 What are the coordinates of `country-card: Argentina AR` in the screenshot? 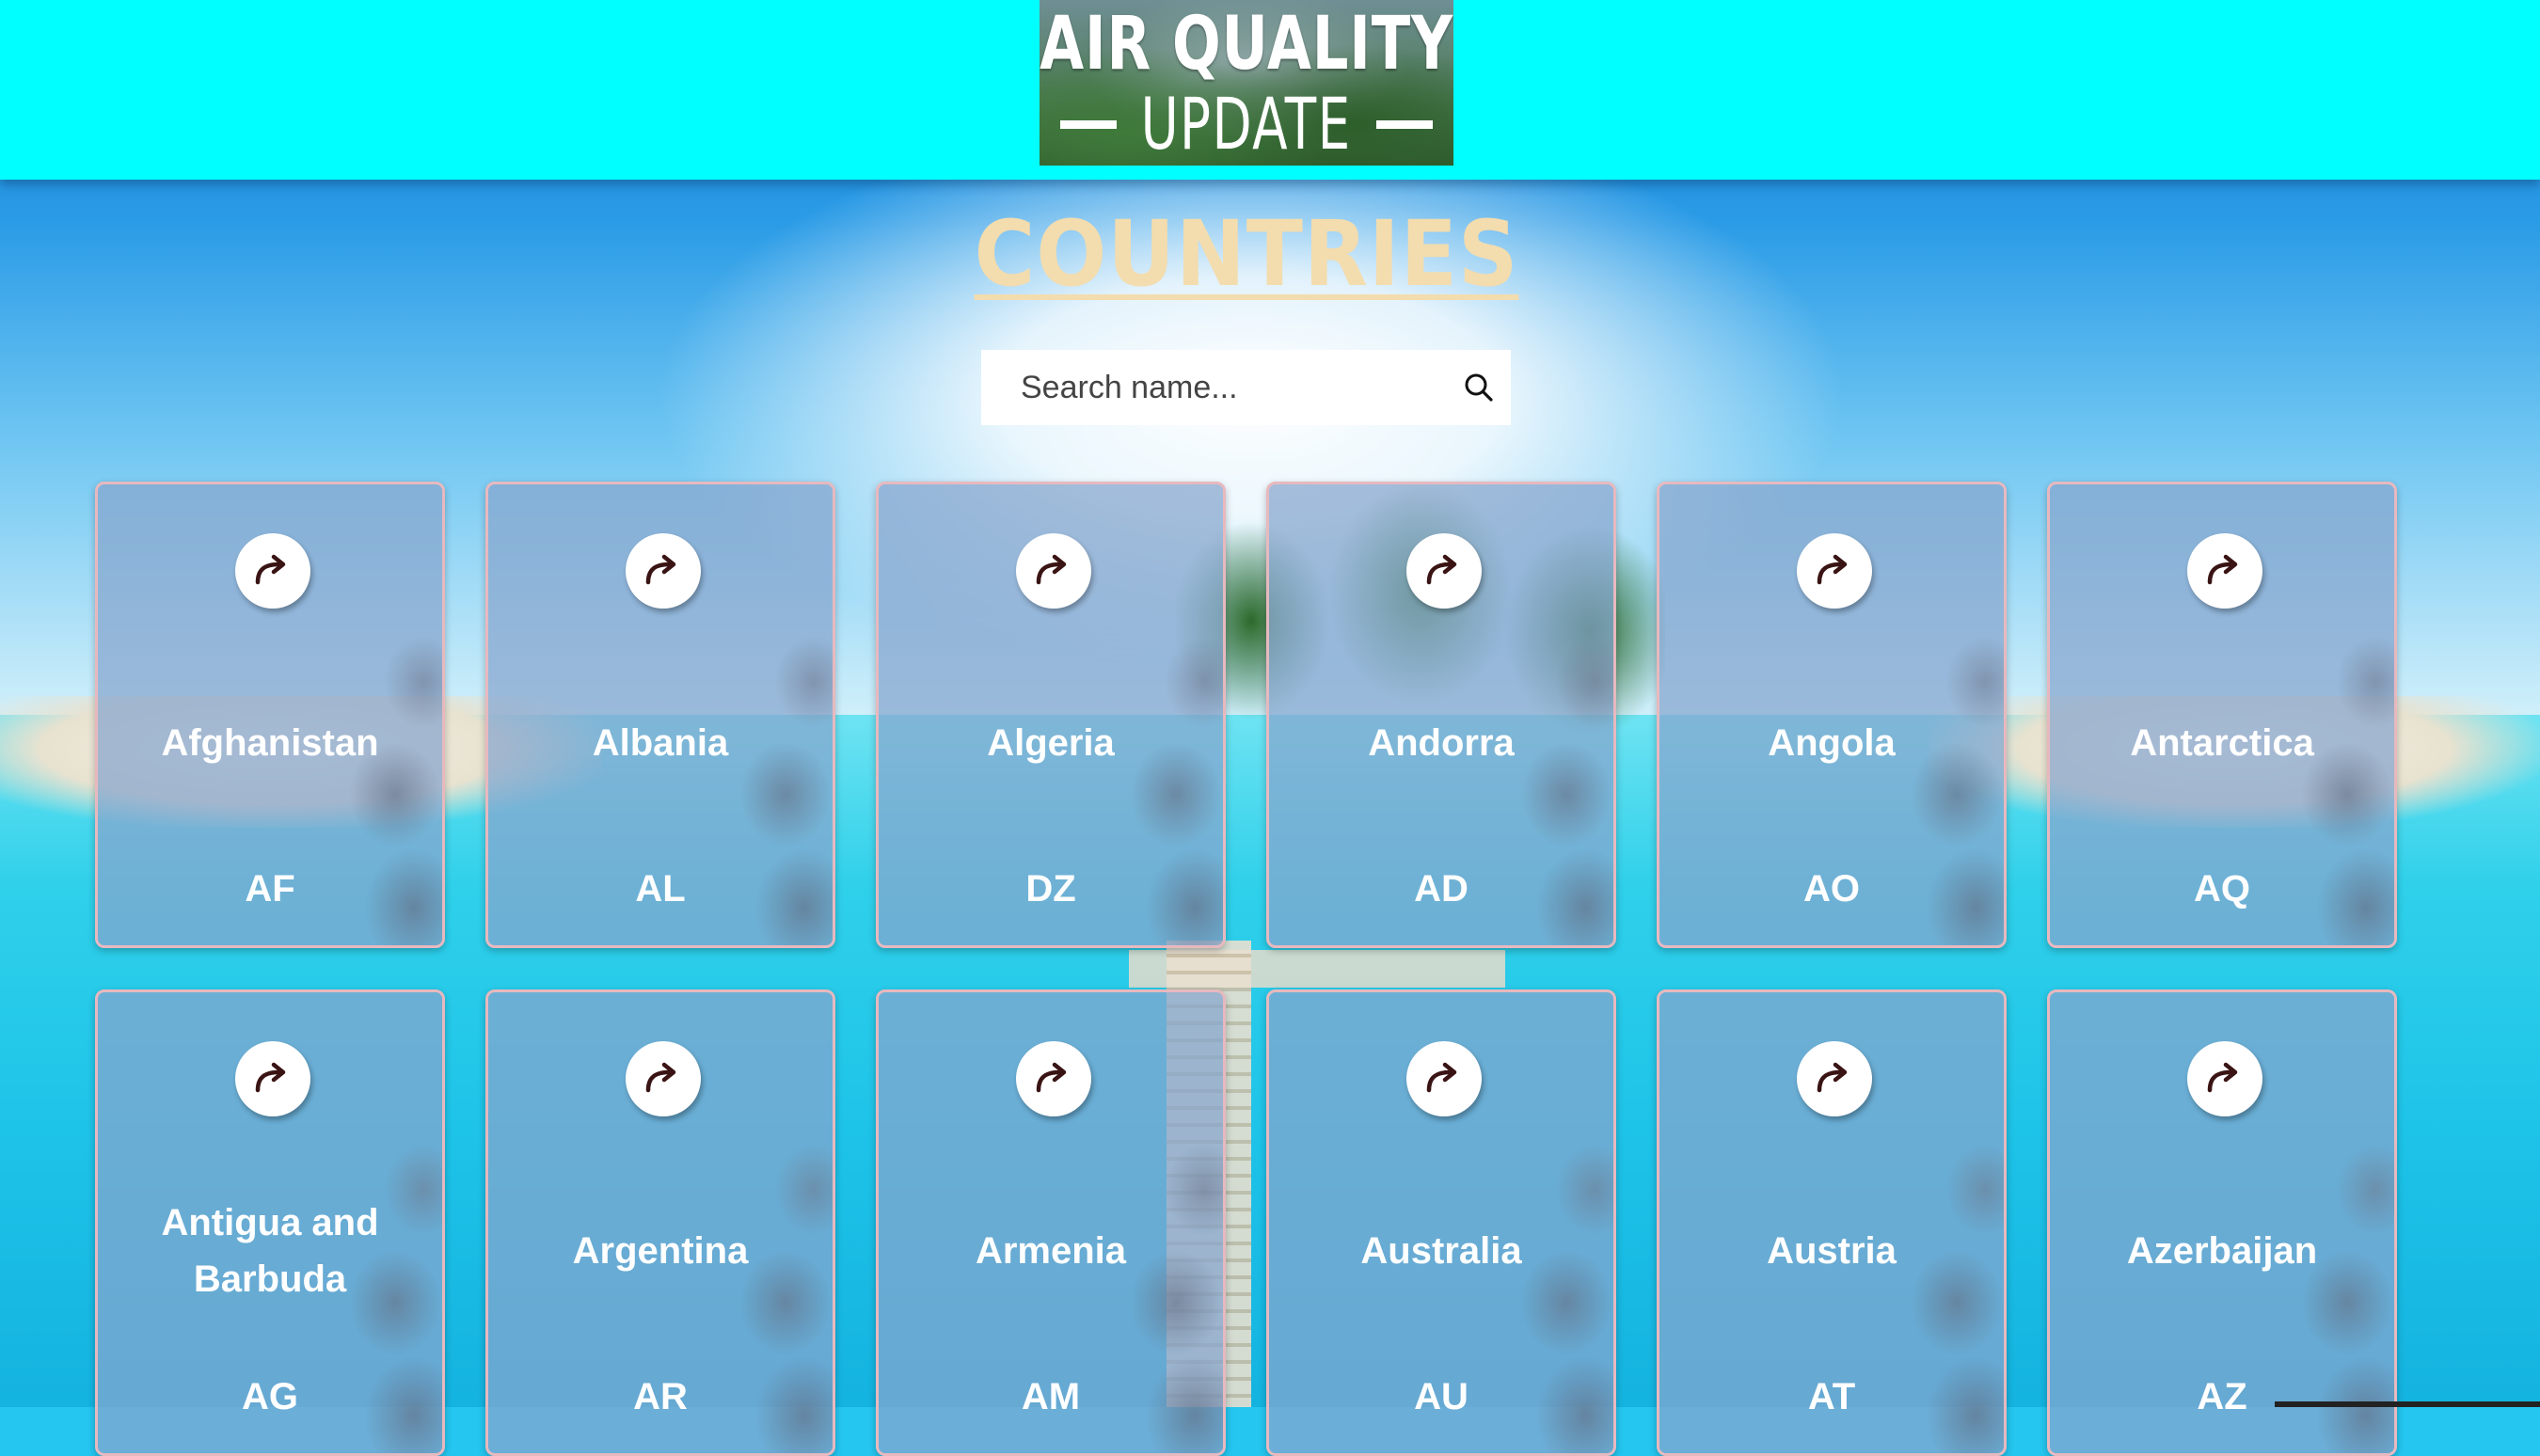 It's located at (660, 1222).